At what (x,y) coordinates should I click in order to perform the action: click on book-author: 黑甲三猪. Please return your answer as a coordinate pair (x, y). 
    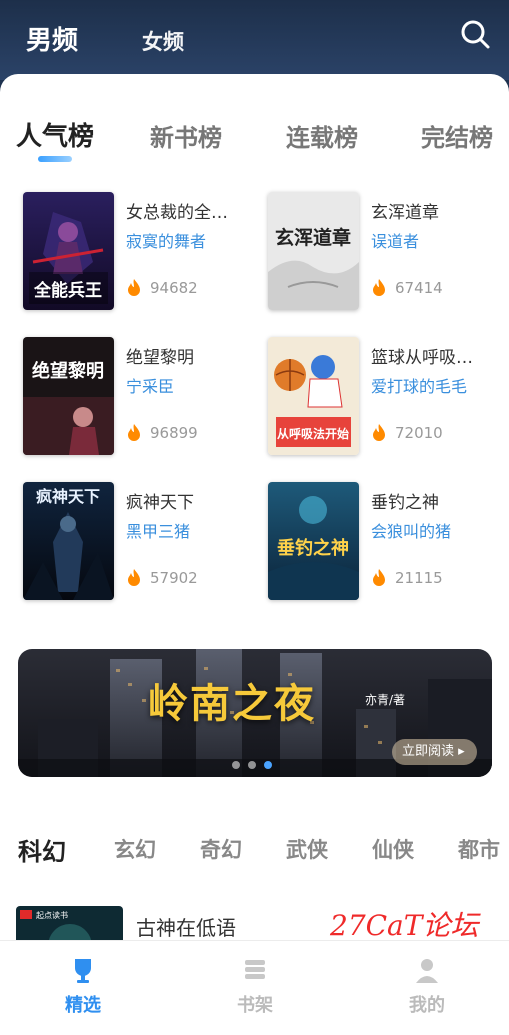
    Looking at the image, I should click on (158, 531).